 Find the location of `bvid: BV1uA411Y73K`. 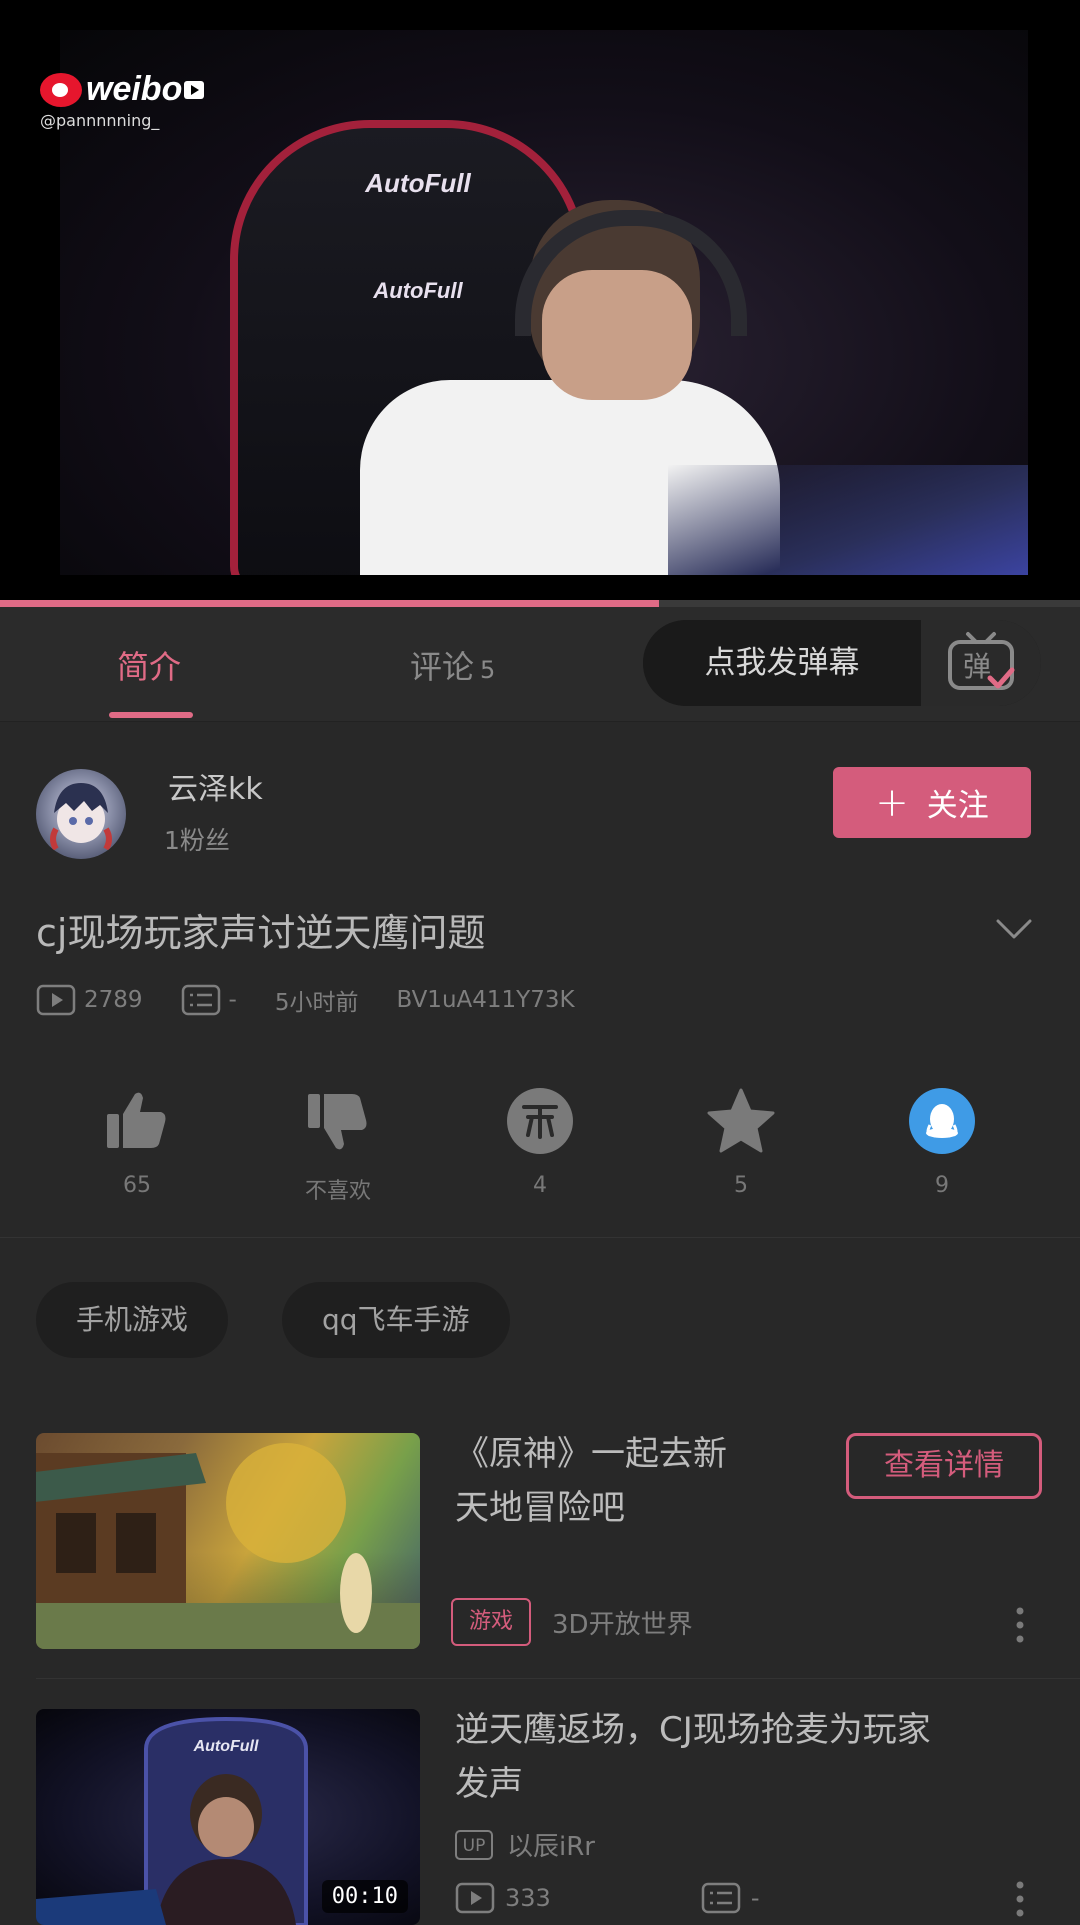

bvid: BV1uA411Y73K is located at coordinates (485, 1000).